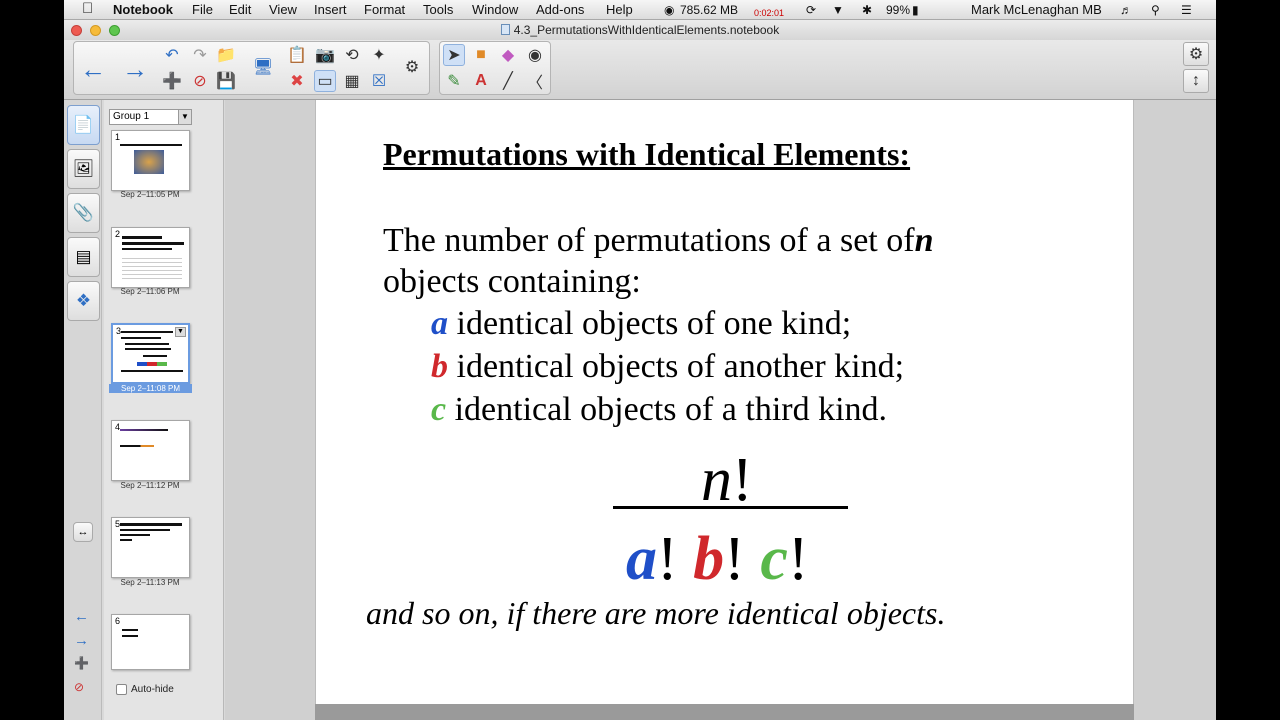 The height and width of the screenshot is (720, 1280). I want to click on kind-b-line: b identical objects of another kind;, so click(667, 367).